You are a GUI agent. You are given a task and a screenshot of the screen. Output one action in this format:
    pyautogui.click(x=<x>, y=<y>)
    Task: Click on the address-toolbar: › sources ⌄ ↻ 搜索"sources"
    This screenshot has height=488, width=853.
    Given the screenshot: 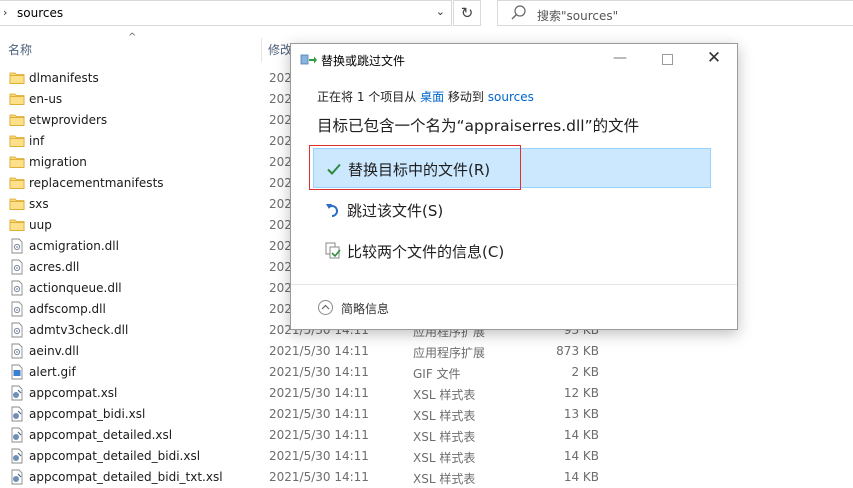 What is the action you would take?
    pyautogui.click(x=426, y=14)
    